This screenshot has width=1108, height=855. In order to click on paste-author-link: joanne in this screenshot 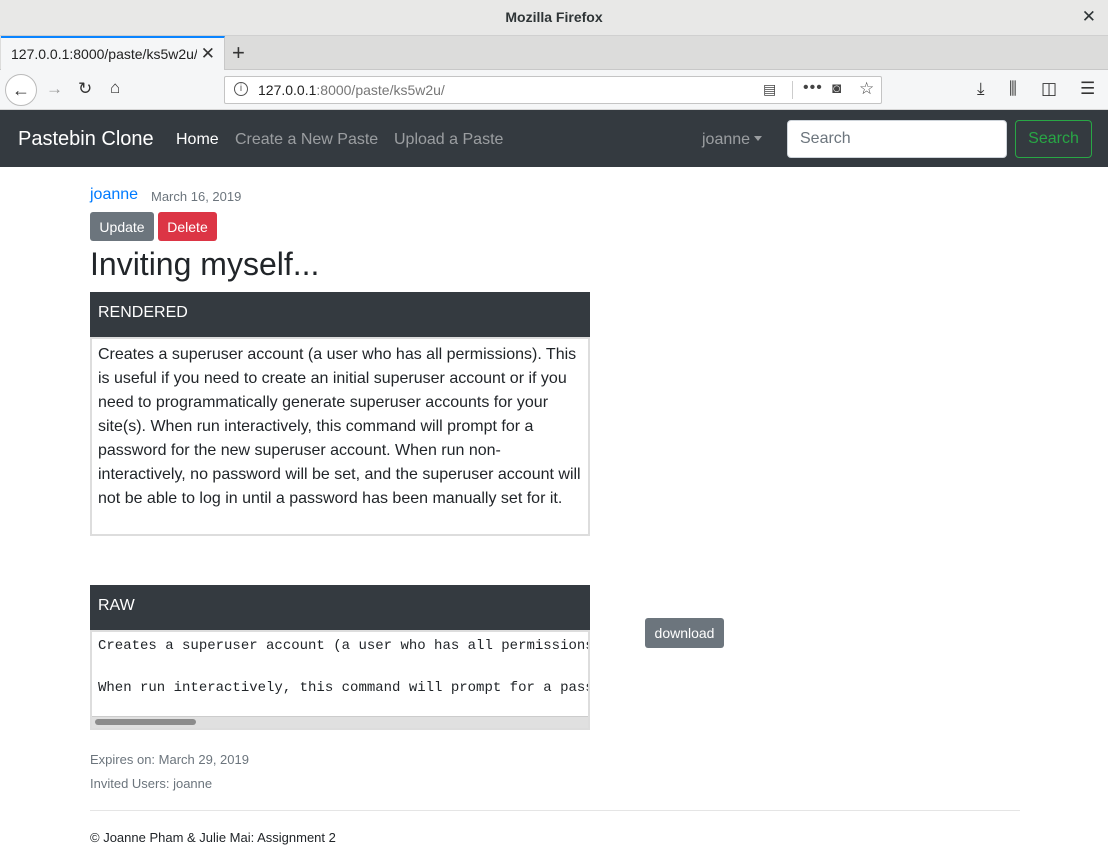, I will do `click(114, 195)`.